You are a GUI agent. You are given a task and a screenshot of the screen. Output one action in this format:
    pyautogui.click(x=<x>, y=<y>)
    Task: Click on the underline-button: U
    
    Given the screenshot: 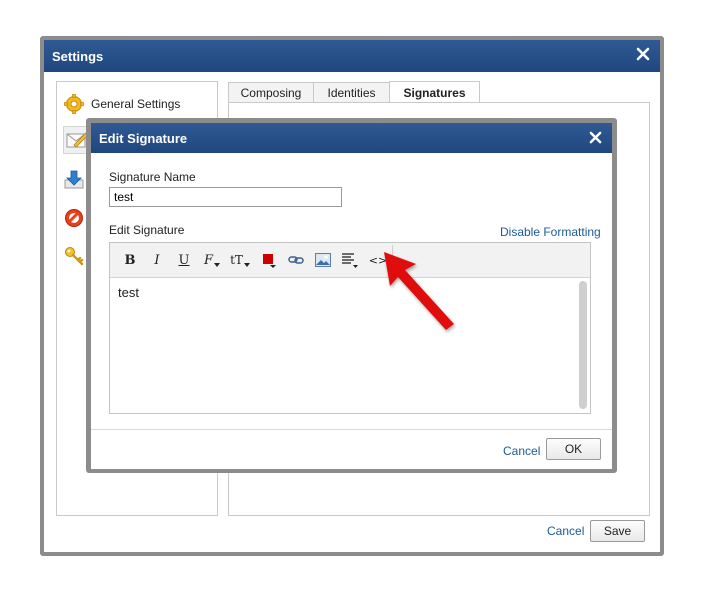 What is the action you would take?
    pyautogui.click(x=184, y=260)
    